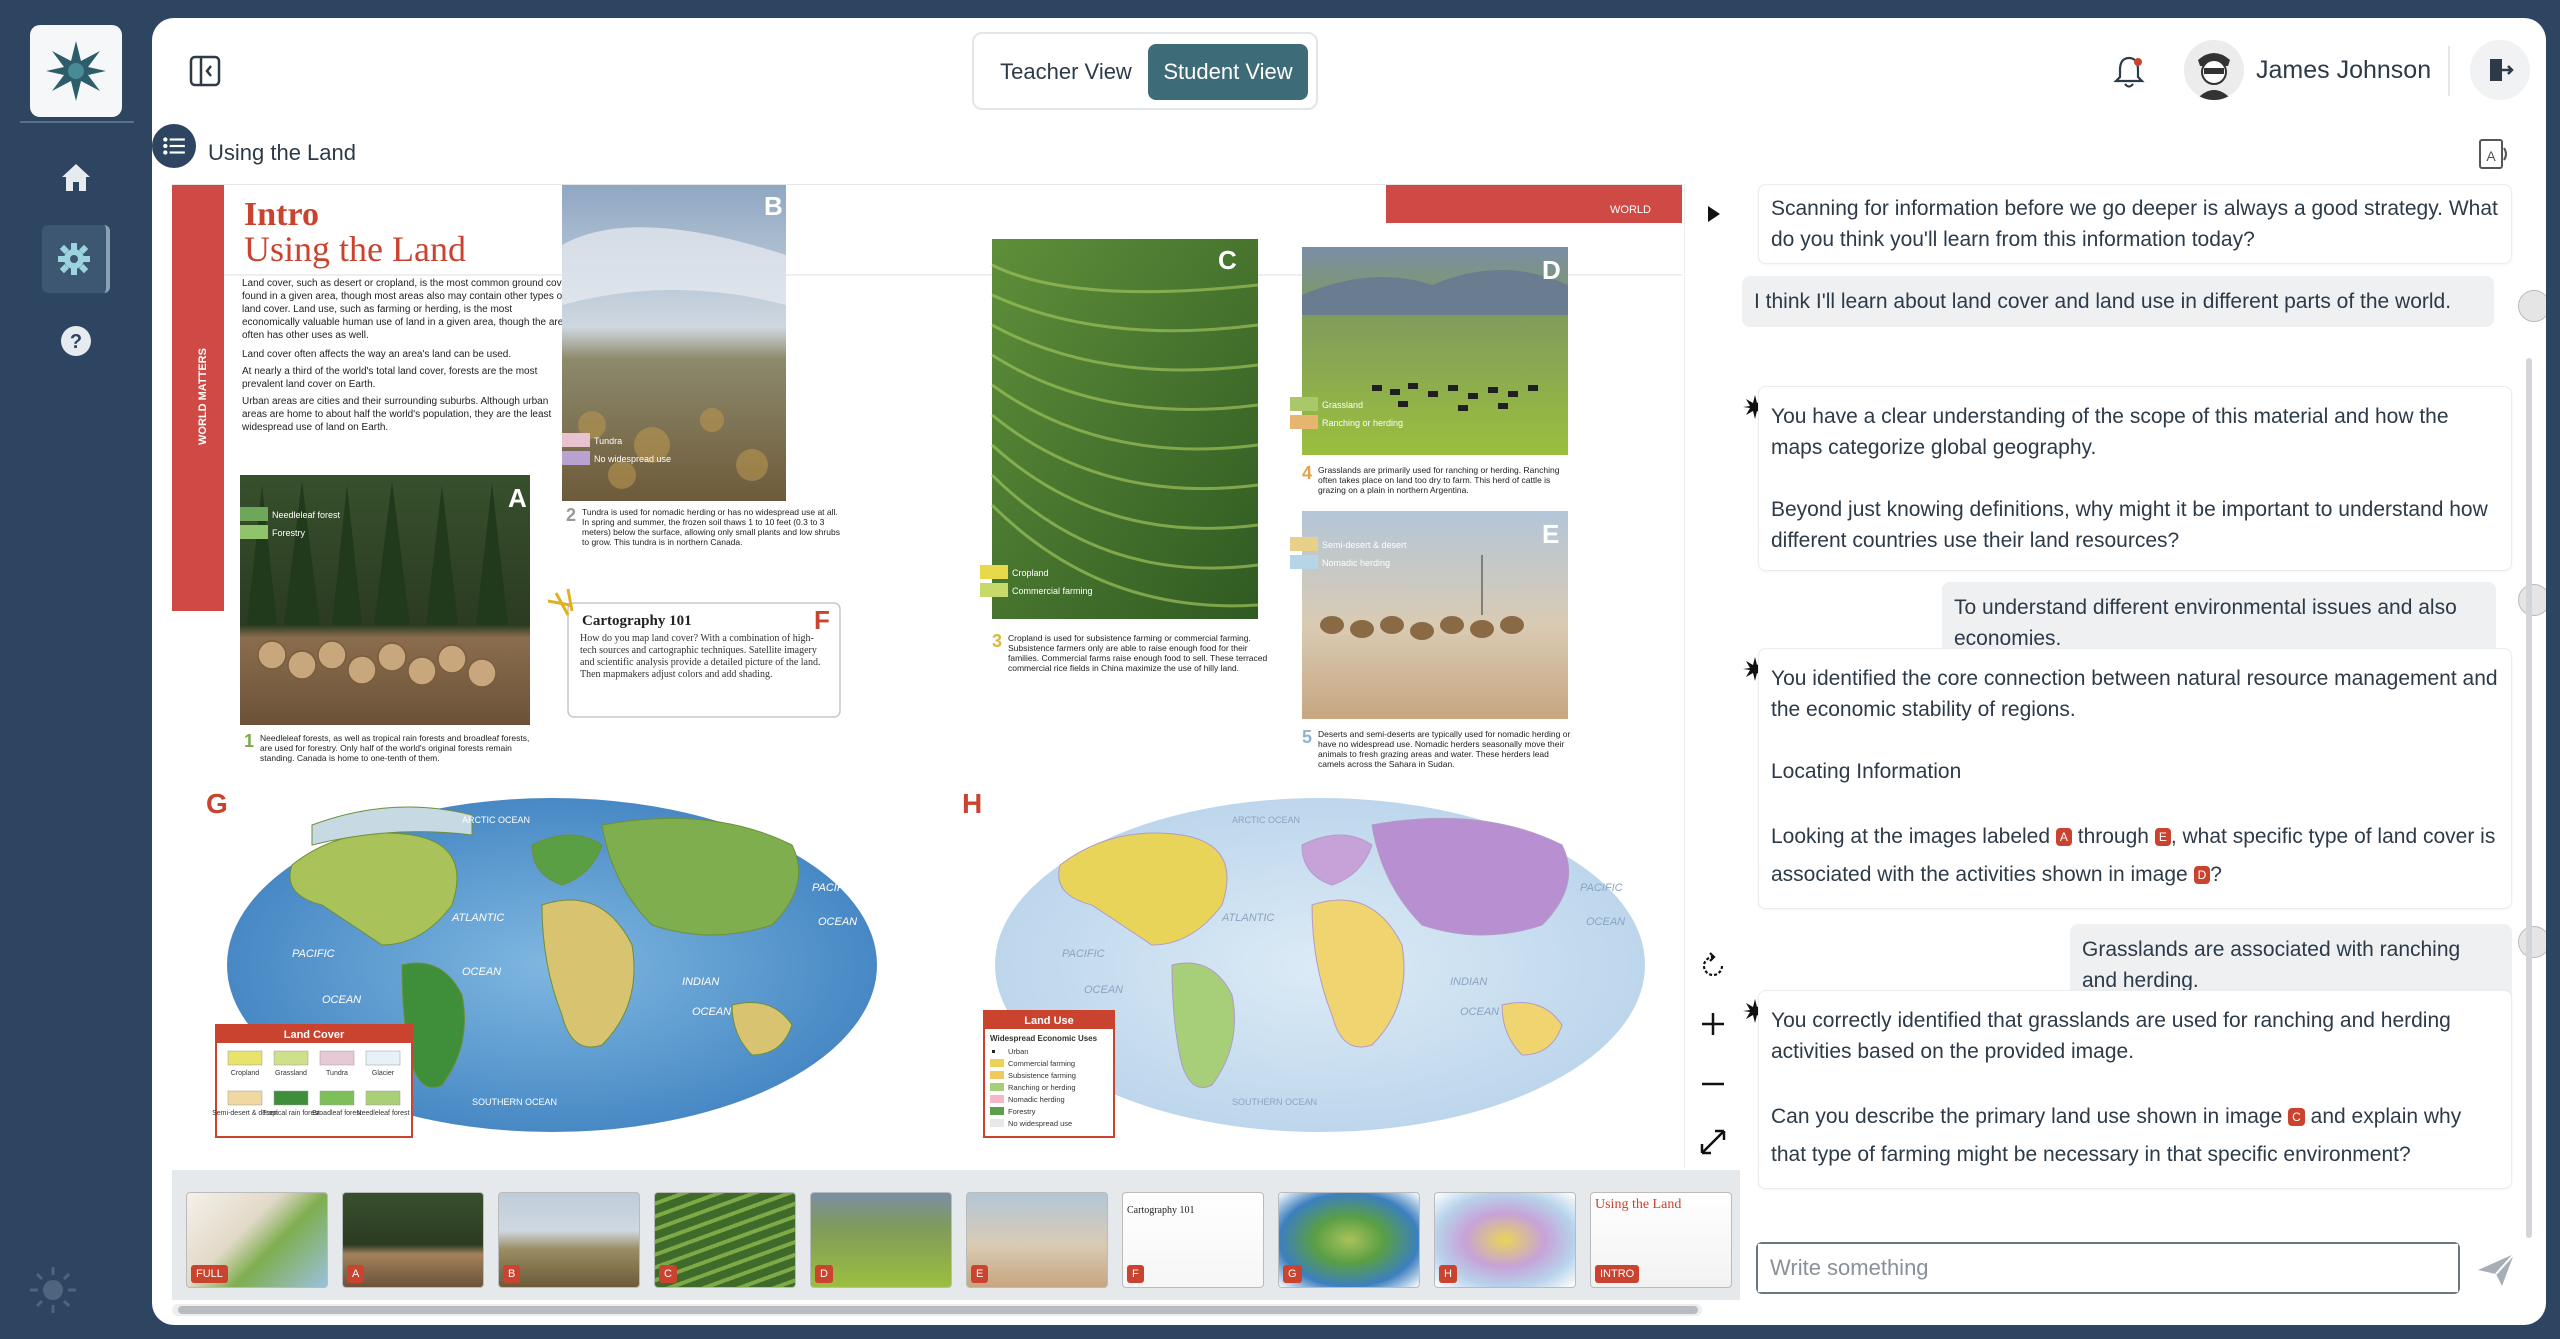 Image resolution: width=2560 pixels, height=1339 pixels. Describe the element at coordinates (174, 146) in the screenshot. I see `contents-menu-button` at that location.